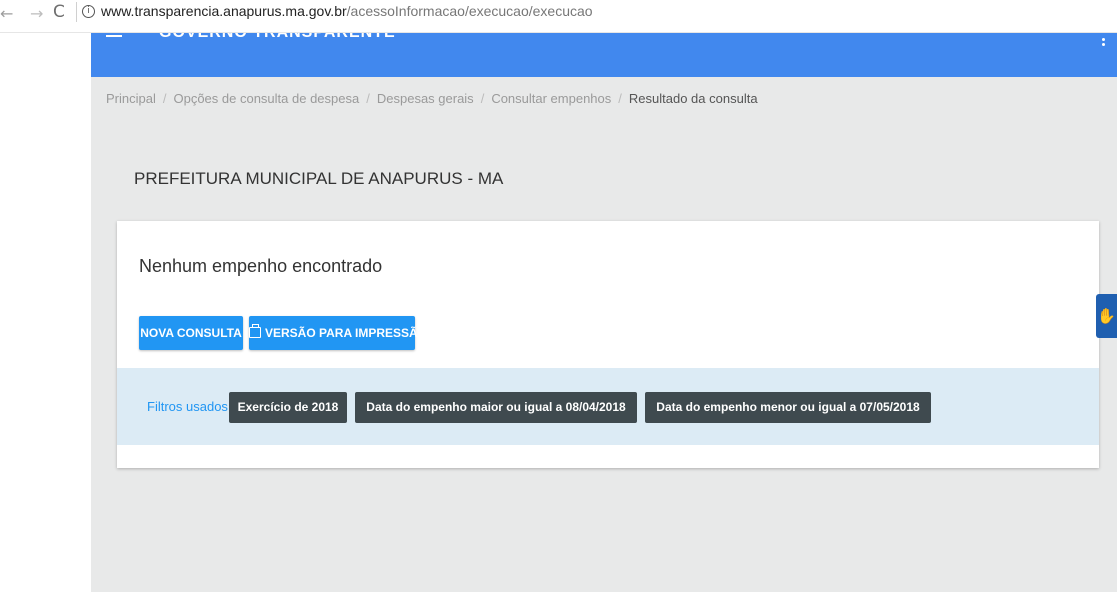 The image size is (1117, 592). What do you see at coordinates (425, 98) in the screenshot?
I see `breadcrumb-item-despesas-gerais: Despesas gerais` at bounding box center [425, 98].